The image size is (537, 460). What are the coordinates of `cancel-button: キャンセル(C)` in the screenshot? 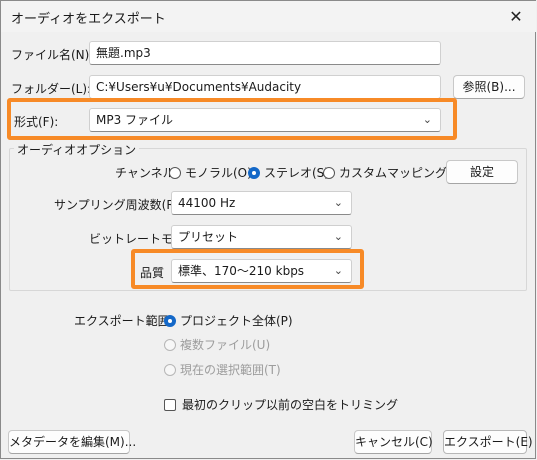 It's located at (393, 442).